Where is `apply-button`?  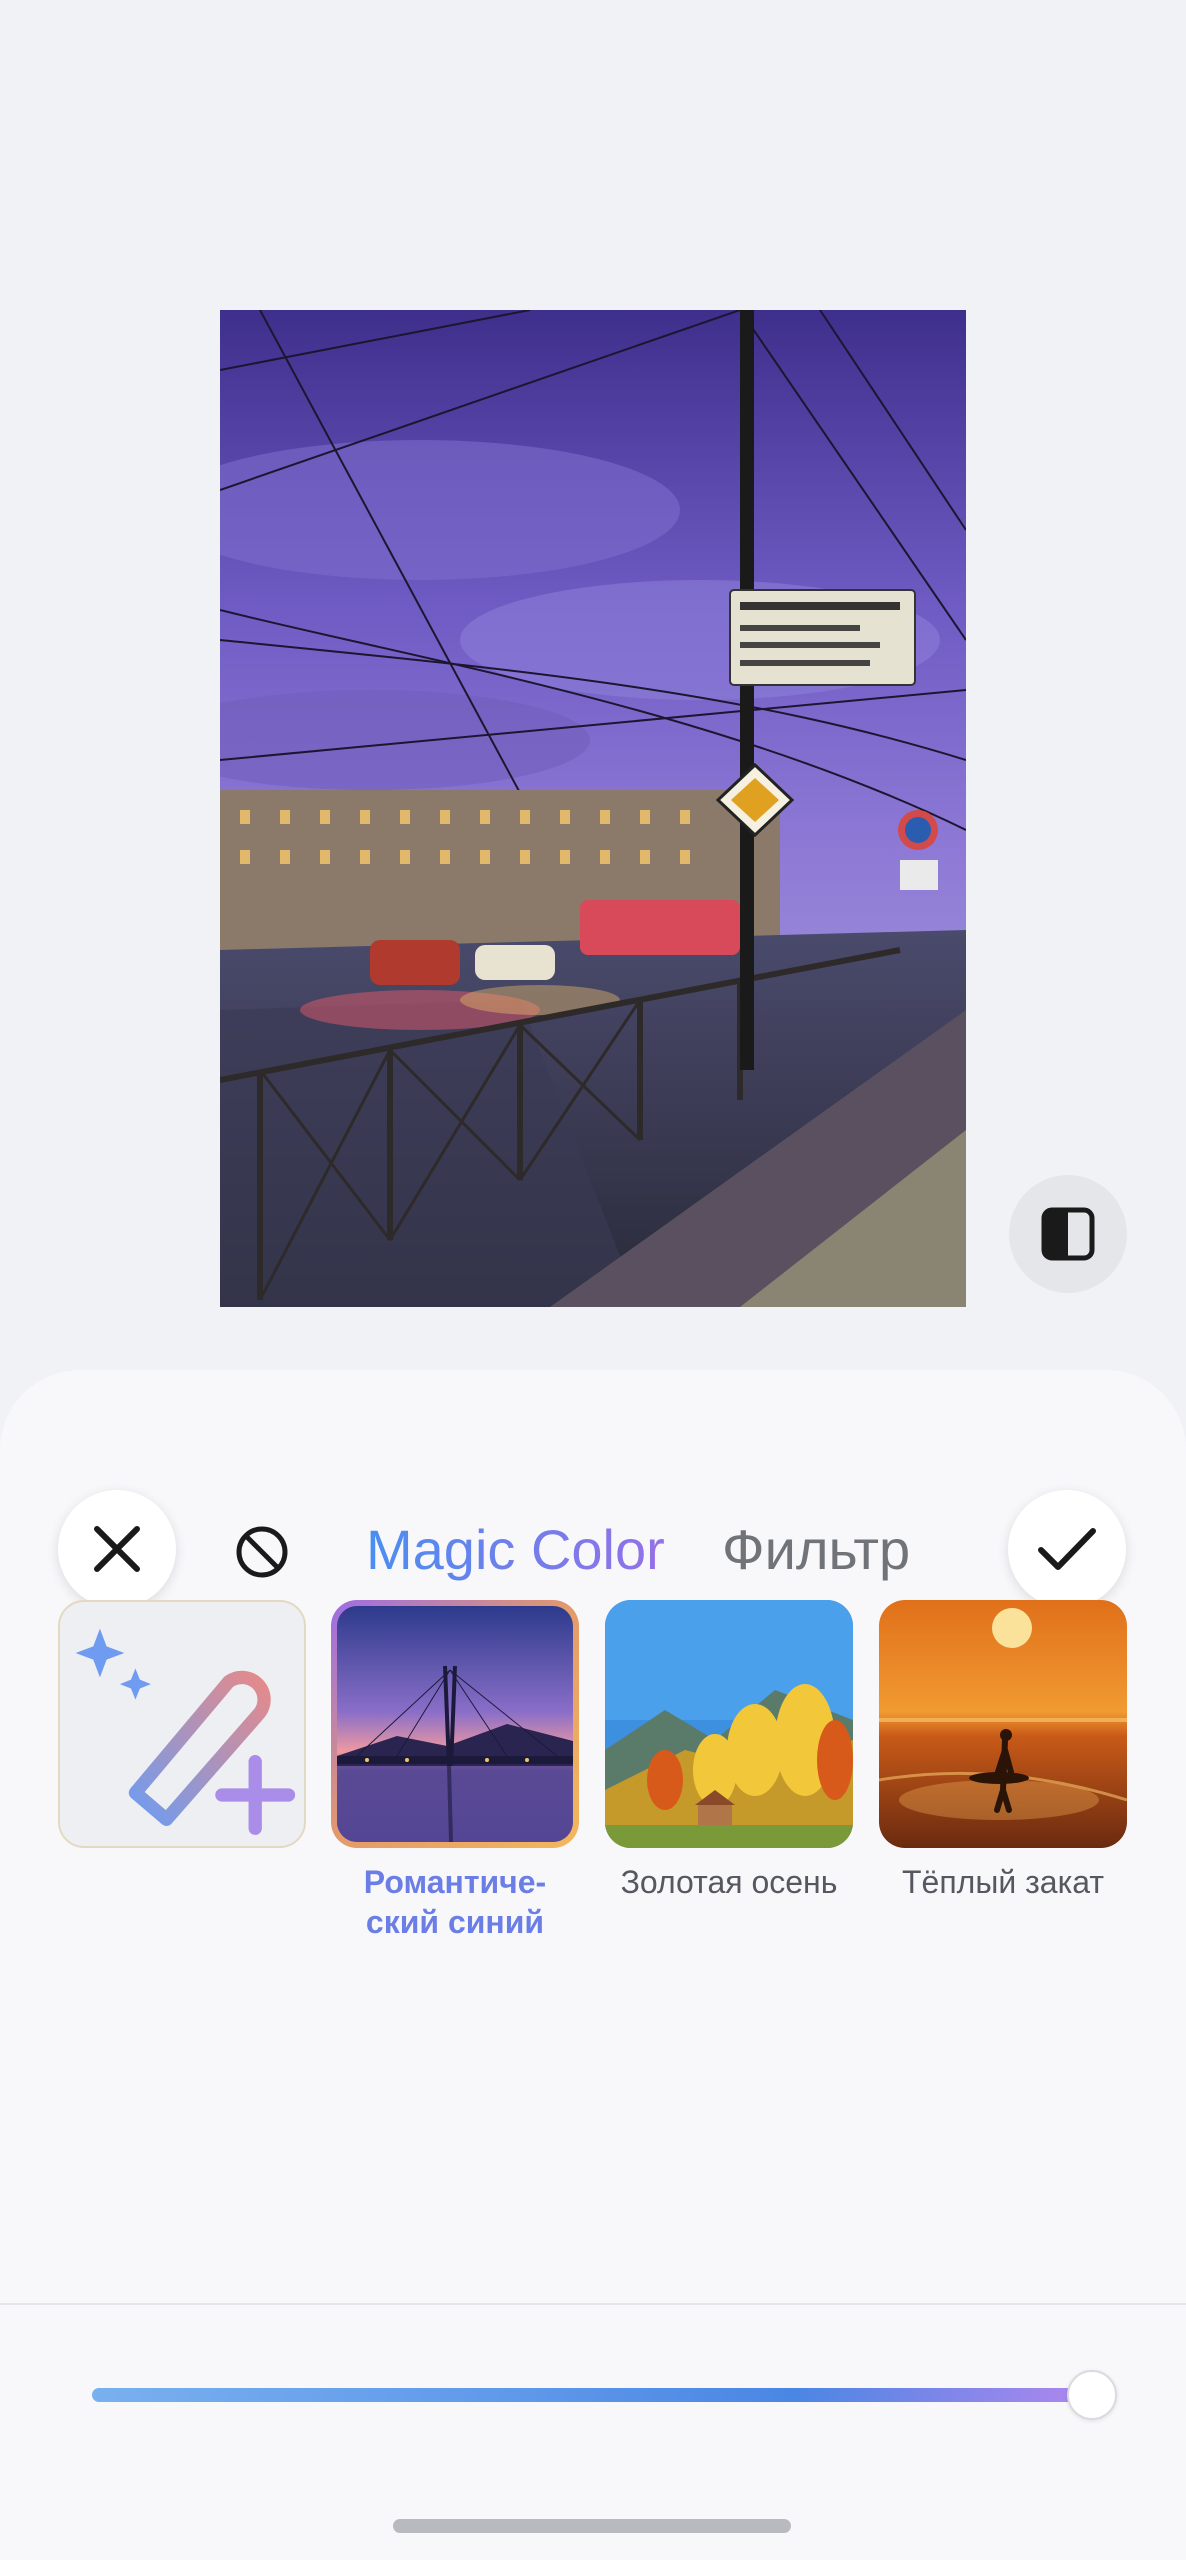
apply-button is located at coordinates (1067, 1549).